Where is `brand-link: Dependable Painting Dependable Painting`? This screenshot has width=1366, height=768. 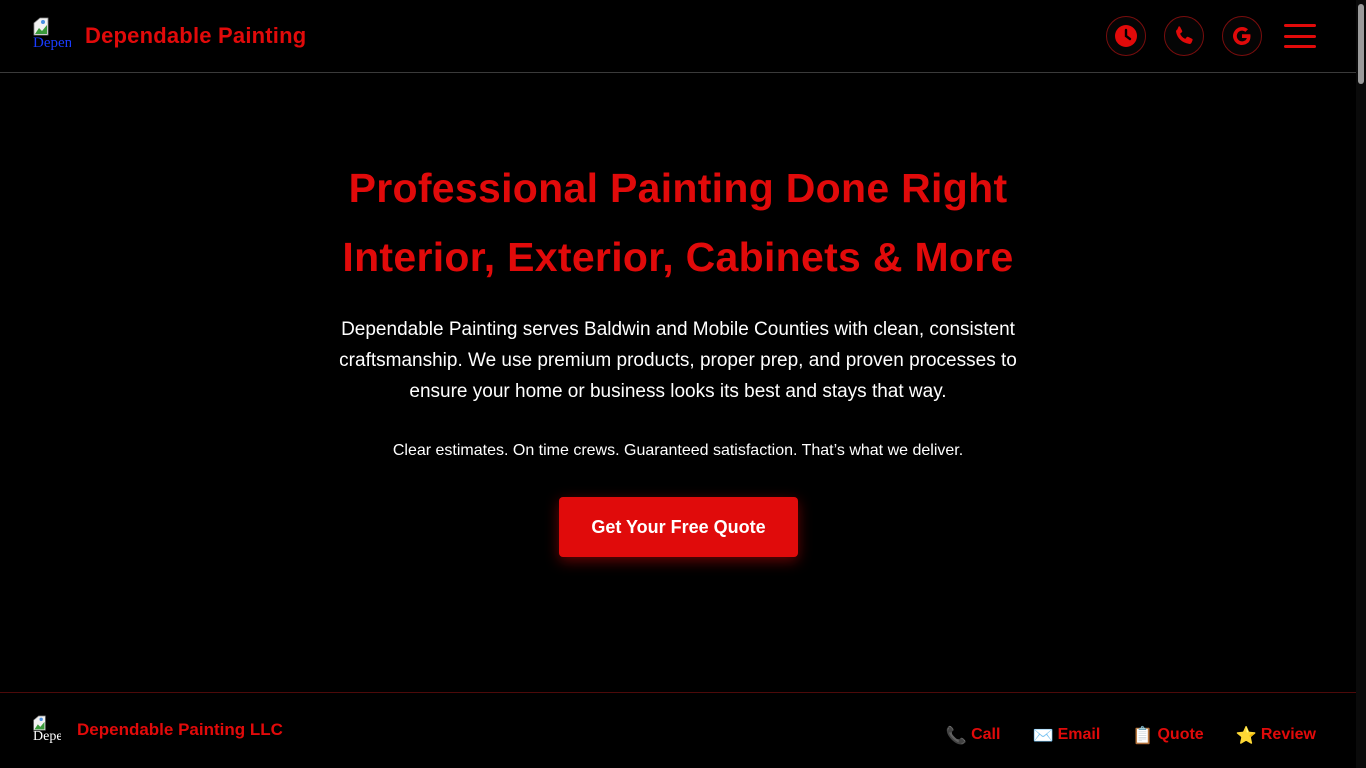
brand-link: Dependable Painting Dependable Painting is located at coordinates (169, 36).